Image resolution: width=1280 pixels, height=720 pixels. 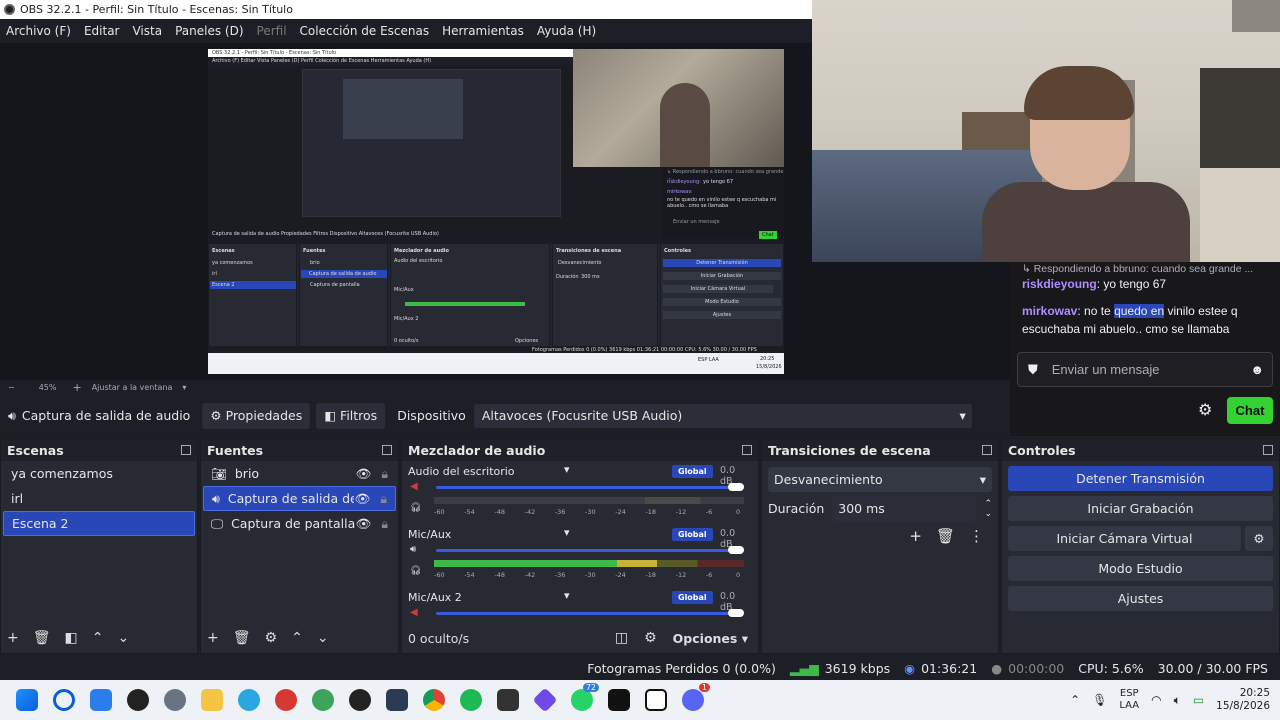 What do you see at coordinates (1140, 478) in the screenshot?
I see `stop-stream-button: Detener Transmisión` at bounding box center [1140, 478].